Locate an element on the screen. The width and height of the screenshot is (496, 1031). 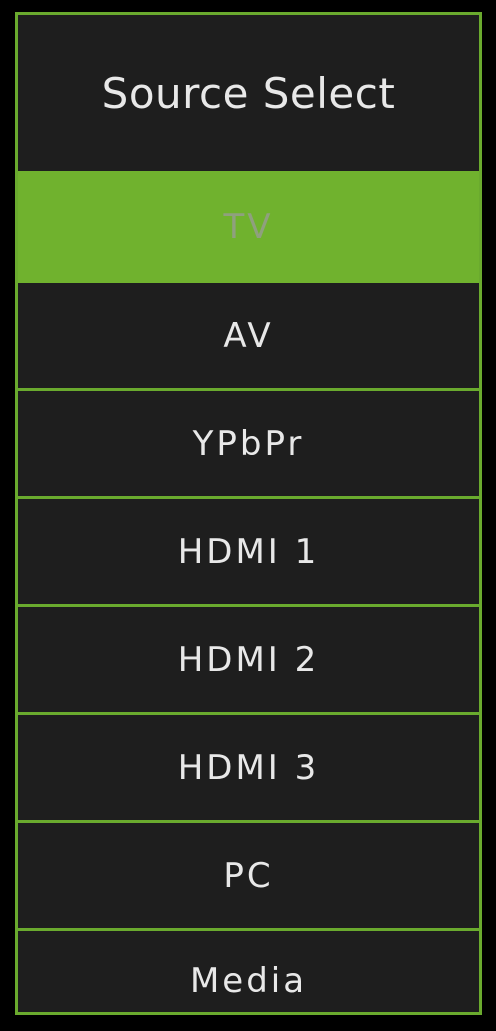
source-item-pc: PC is located at coordinates (248, 877).